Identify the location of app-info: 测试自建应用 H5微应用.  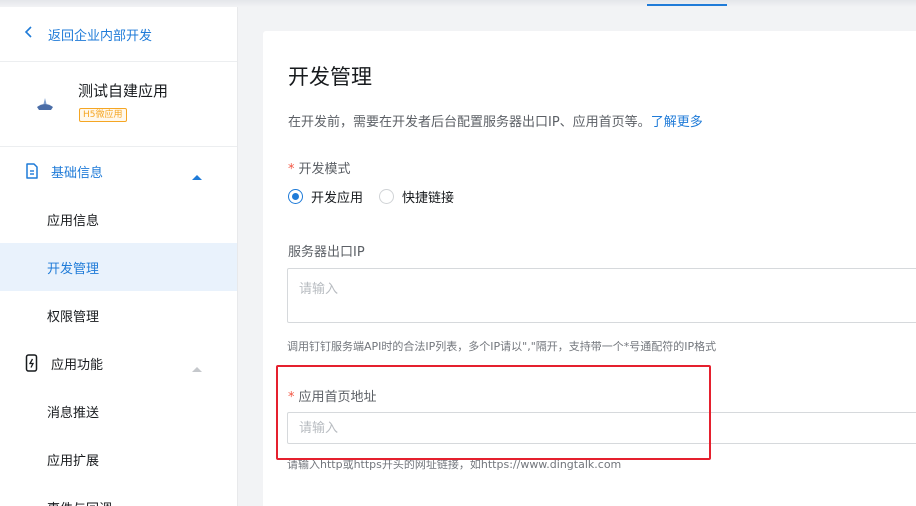
(118, 108).